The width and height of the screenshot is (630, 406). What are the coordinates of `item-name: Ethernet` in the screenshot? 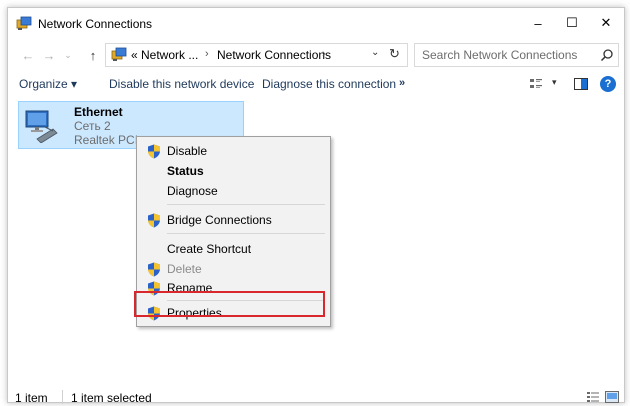 It's located at (98, 112).